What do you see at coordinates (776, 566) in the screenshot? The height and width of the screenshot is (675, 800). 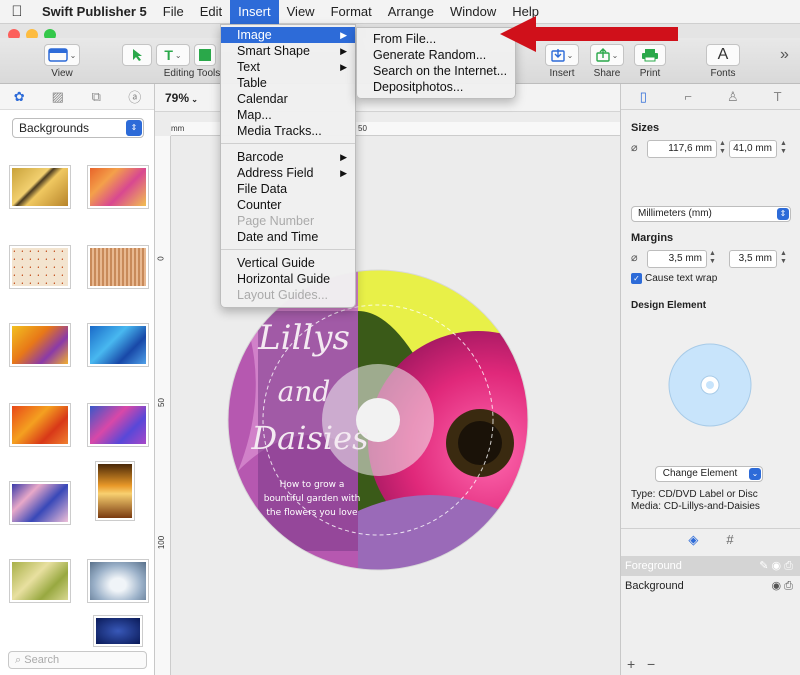 I see `layer-visibility-icon: ✎ ◉ ⎙` at bounding box center [776, 566].